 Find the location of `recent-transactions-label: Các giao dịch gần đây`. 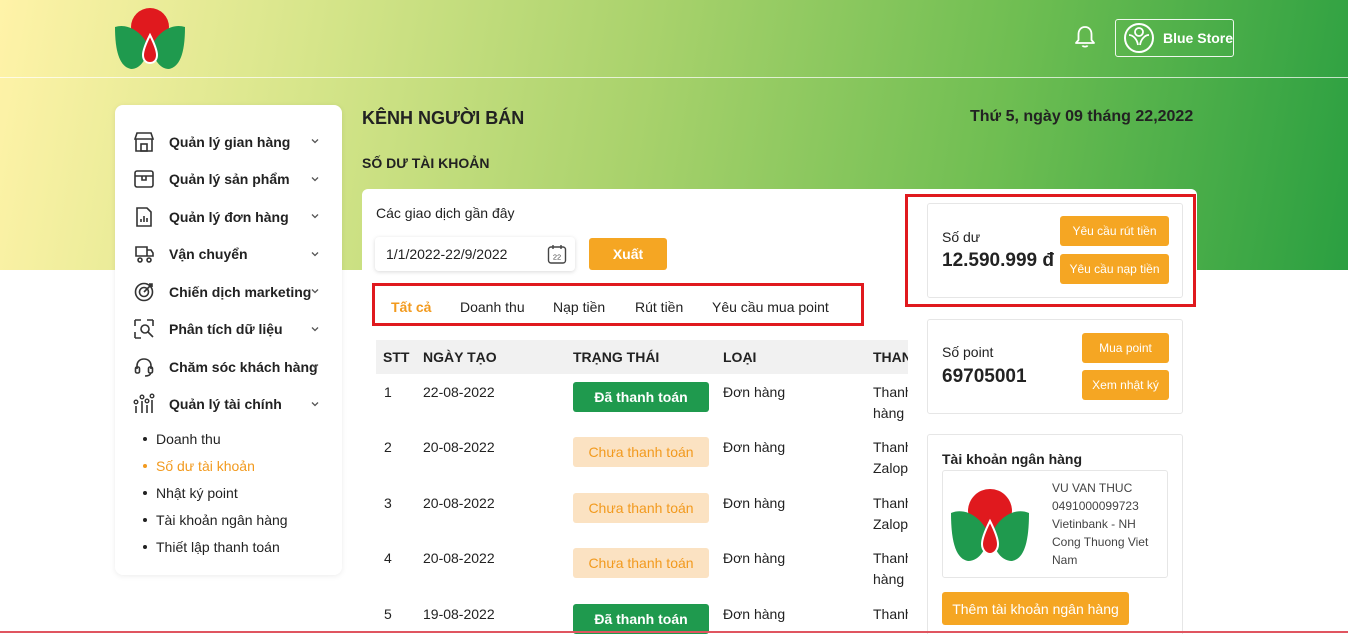

recent-transactions-label: Các giao dịch gần đây is located at coordinates (445, 213).